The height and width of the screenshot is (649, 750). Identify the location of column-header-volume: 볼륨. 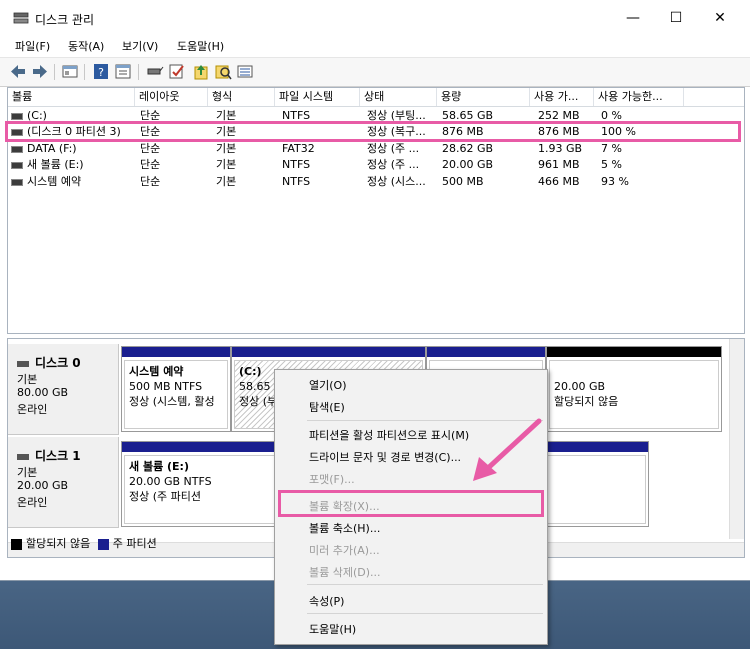
(71, 97).